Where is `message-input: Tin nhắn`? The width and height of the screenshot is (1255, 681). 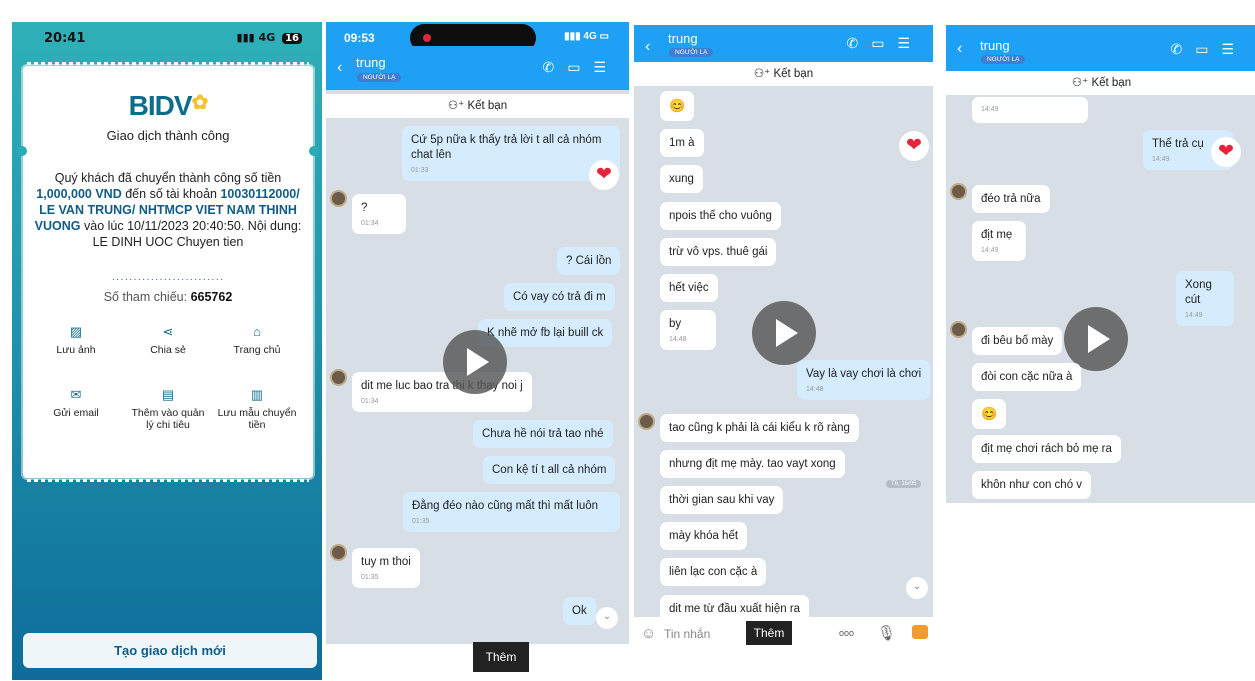 message-input: Tin nhắn is located at coordinates (687, 634).